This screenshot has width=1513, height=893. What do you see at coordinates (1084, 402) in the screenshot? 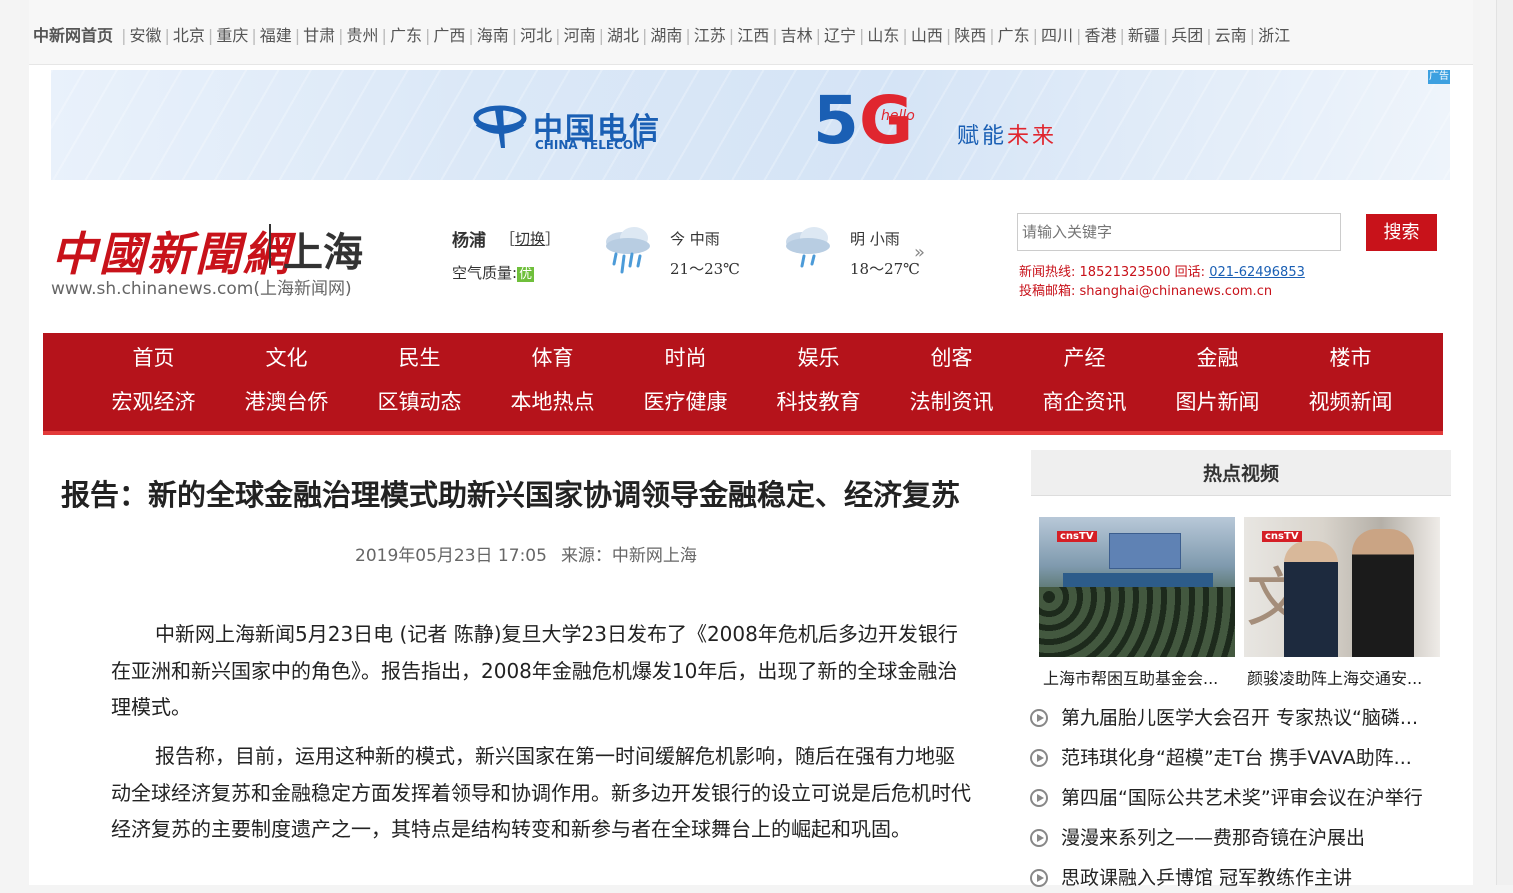
I see `nav-item: 商企资讯` at bounding box center [1084, 402].